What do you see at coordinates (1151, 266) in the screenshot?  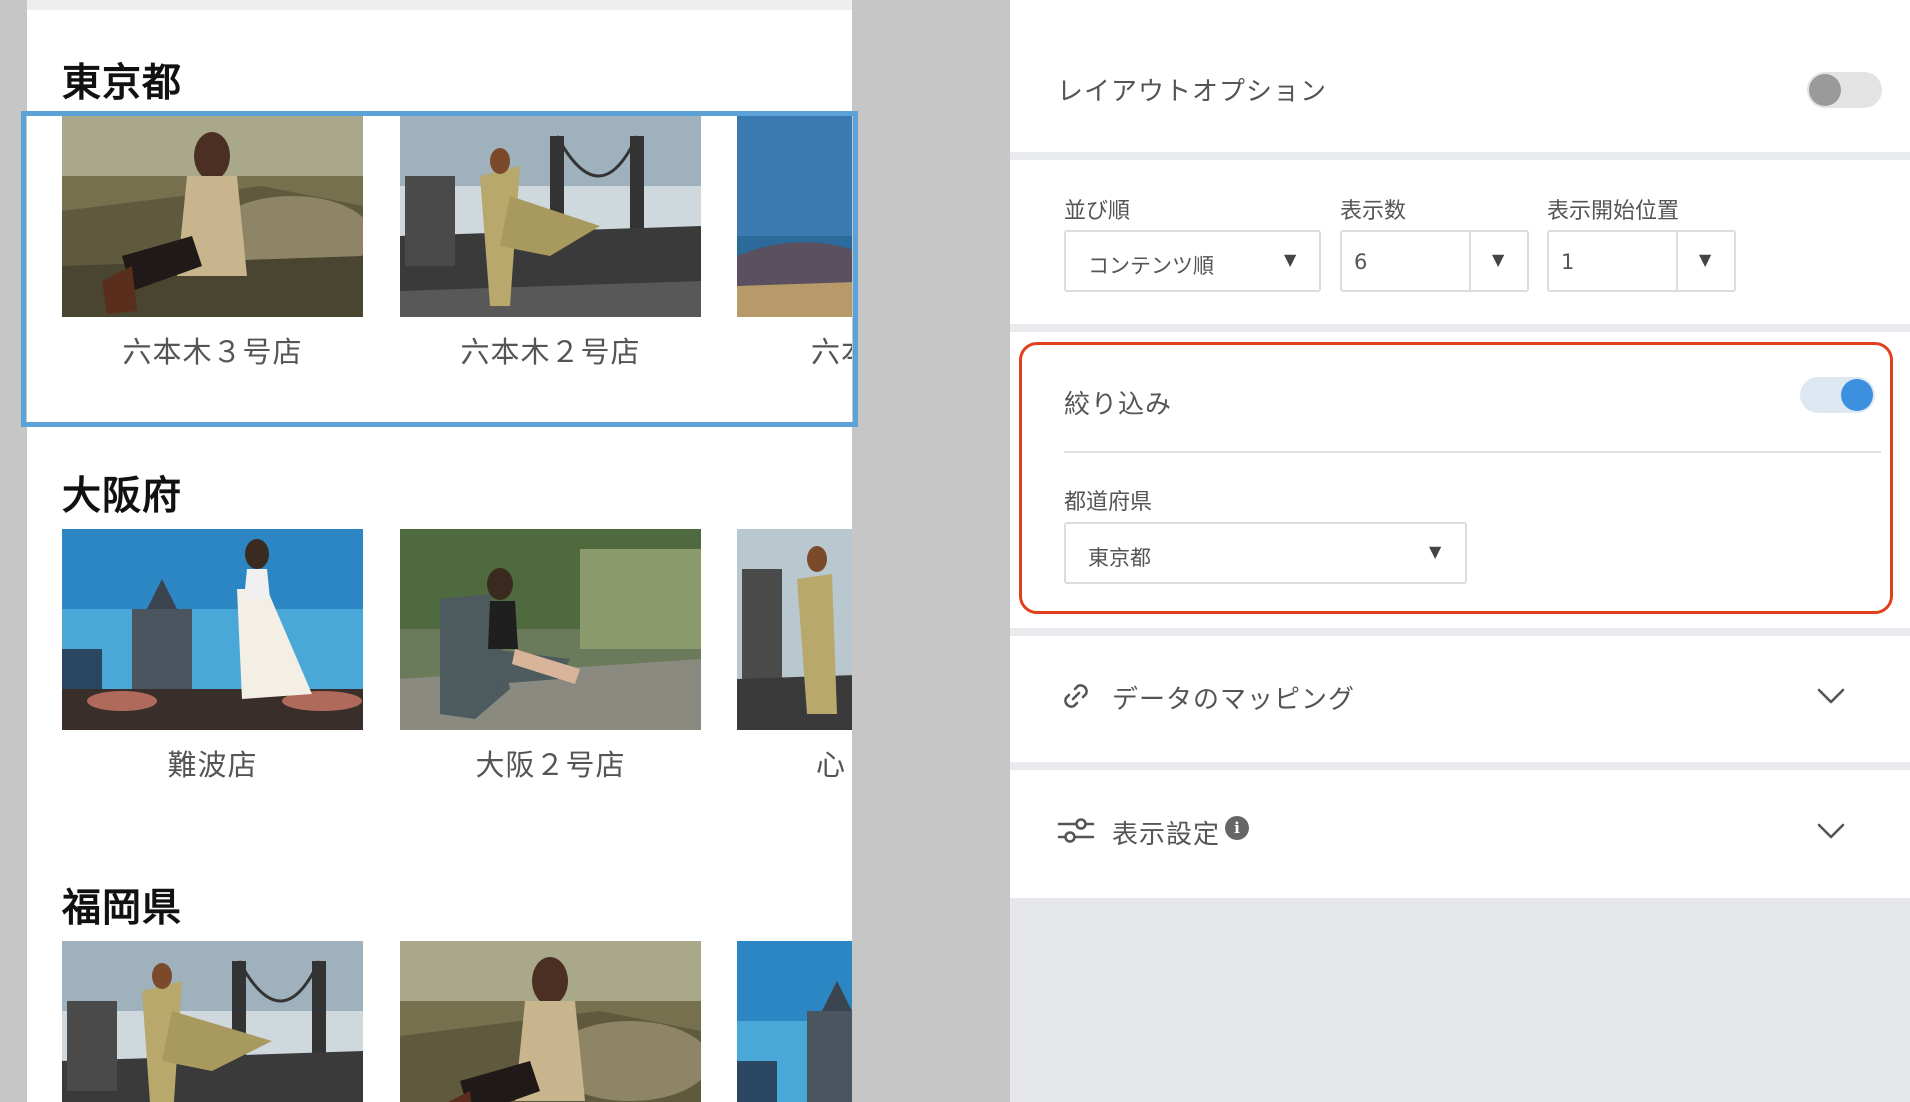 I see `sort-value: コンテンツ順` at bounding box center [1151, 266].